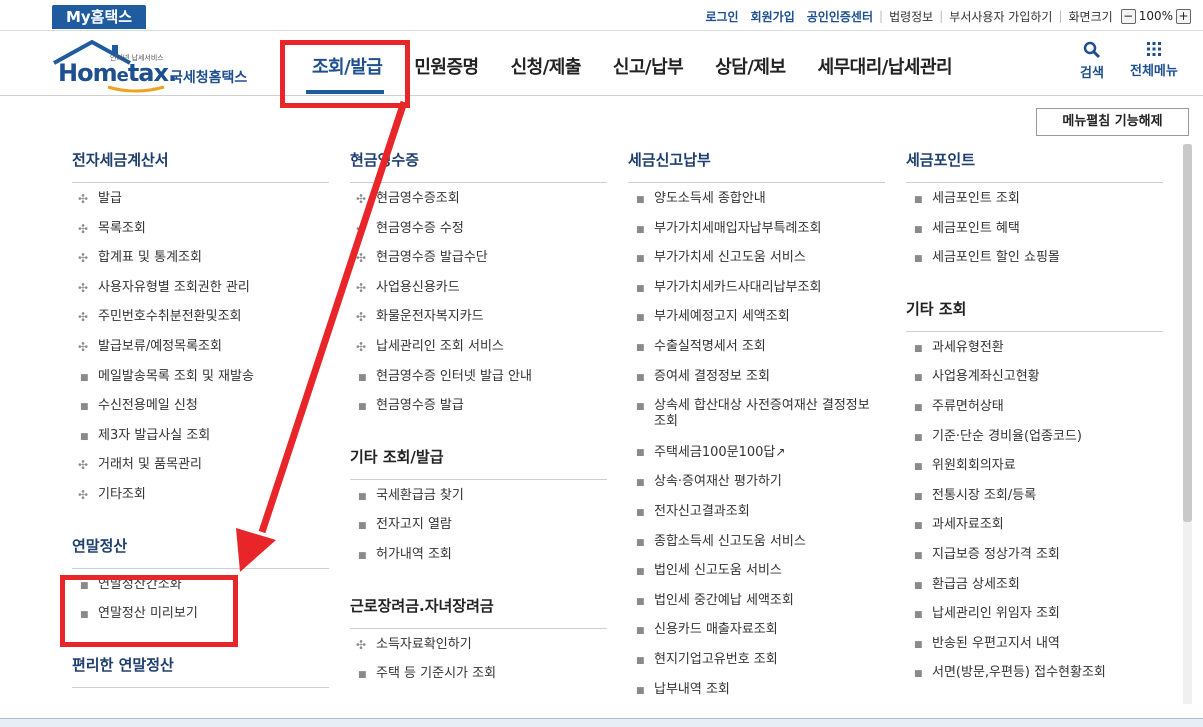  What do you see at coordinates (1034, 673) in the screenshot?
I see `menu-item: ■ 서면(방문,우편등) 접수현황조회` at bounding box center [1034, 673].